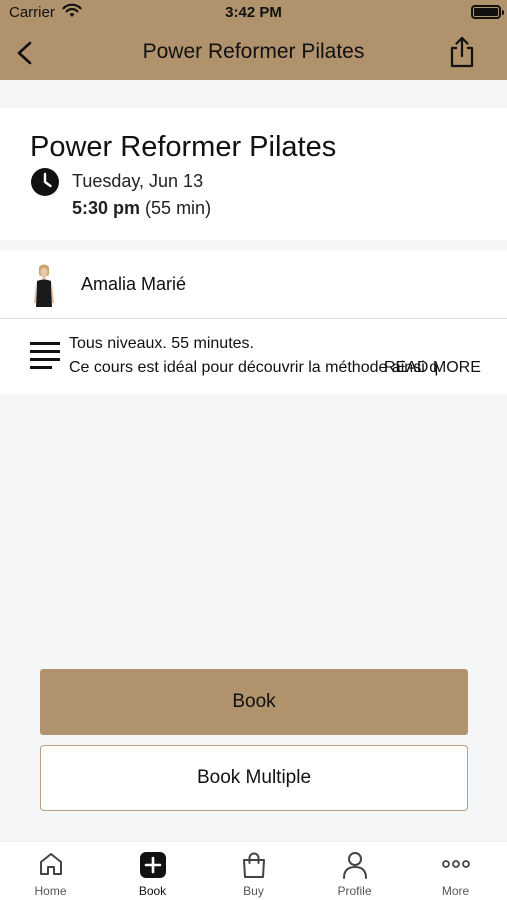 This screenshot has height=900, width=507. Describe the element at coordinates (432, 368) in the screenshot. I see `read-more-link: READ MORE` at that location.